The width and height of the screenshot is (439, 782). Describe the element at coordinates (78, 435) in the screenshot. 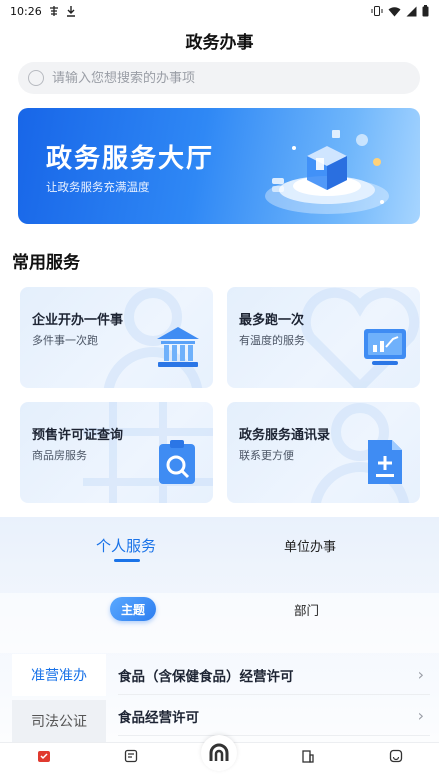

I see `card-title: 预售许可证查询` at that location.